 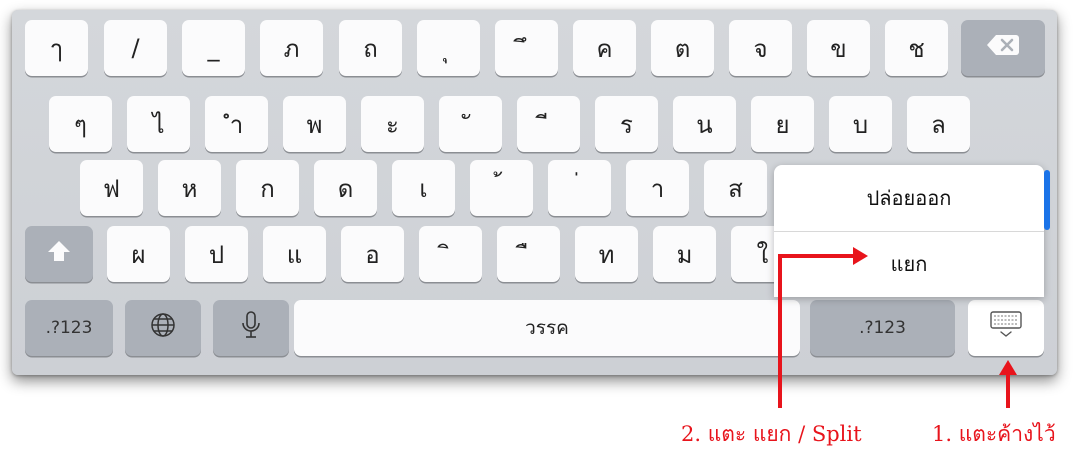 I want to click on hold-arrow, so click(x=1008, y=384).